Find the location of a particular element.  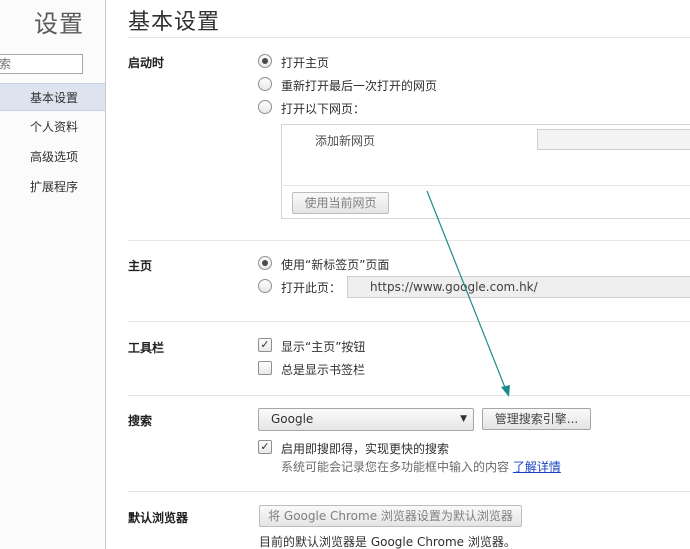

homepage-newtab-radio is located at coordinates (265, 263).